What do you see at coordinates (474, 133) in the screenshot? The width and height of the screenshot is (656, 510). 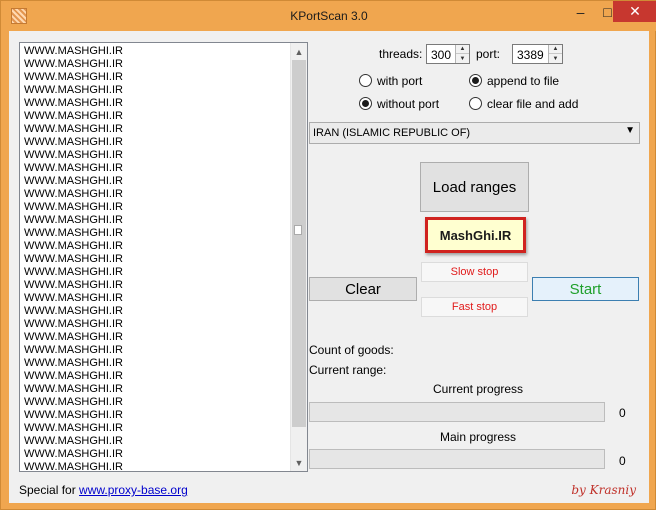 I see `country-select: IRAN (ISLAMIC REPUBLIC OF) ▼` at bounding box center [474, 133].